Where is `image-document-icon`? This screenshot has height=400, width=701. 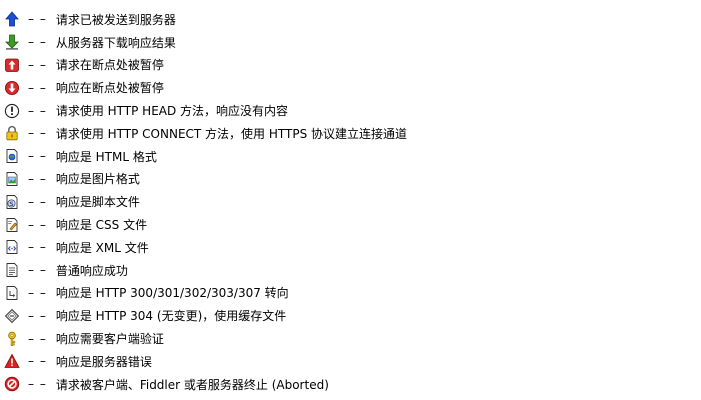 image-document-icon is located at coordinates (12, 179).